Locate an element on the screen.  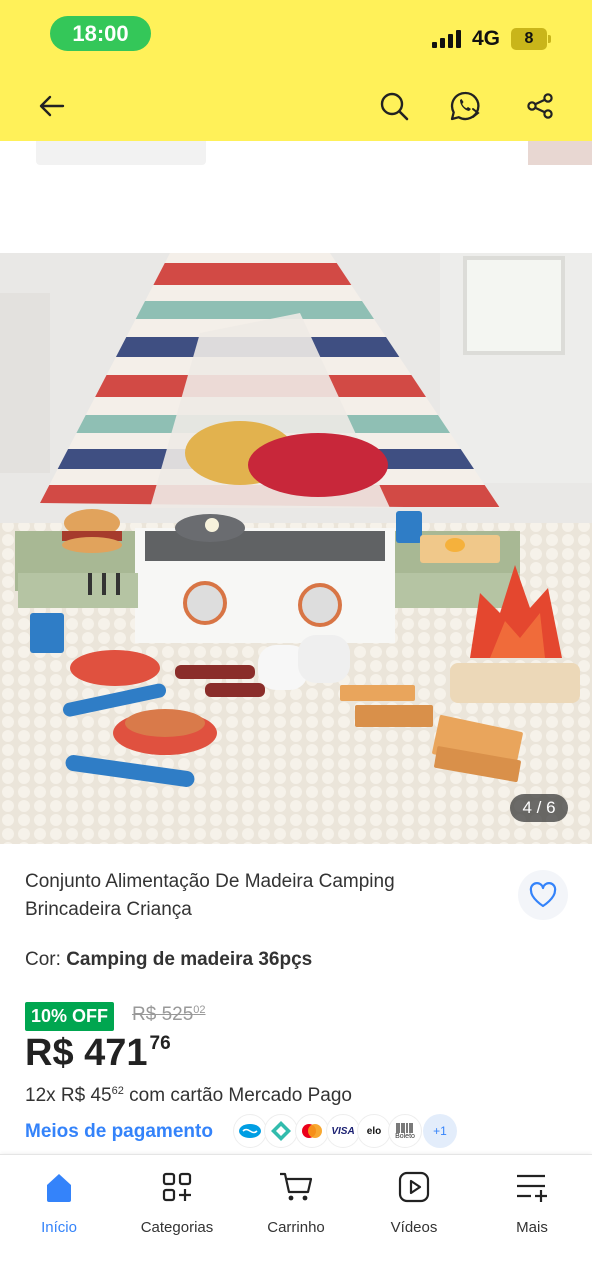
categories-icon is located at coordinates (177, 1187).